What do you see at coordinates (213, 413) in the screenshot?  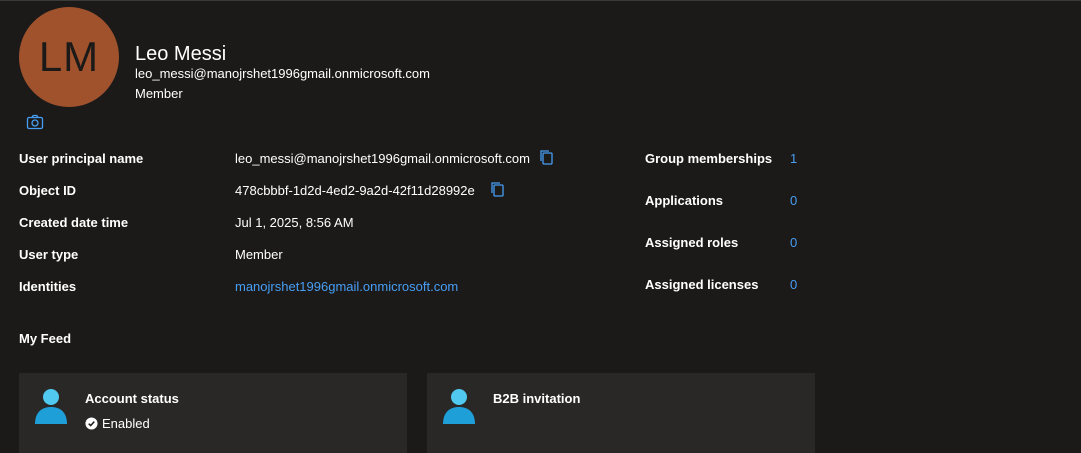 I see `account-status-card: Account status Enabled` at bounding box center [213, 413].